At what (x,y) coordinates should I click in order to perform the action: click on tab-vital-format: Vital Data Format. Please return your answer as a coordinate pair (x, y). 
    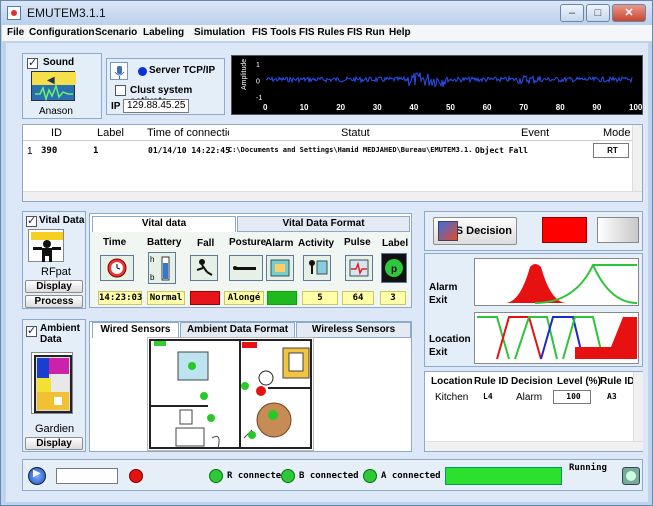
    Looking at the image, I should click on (323, 224).